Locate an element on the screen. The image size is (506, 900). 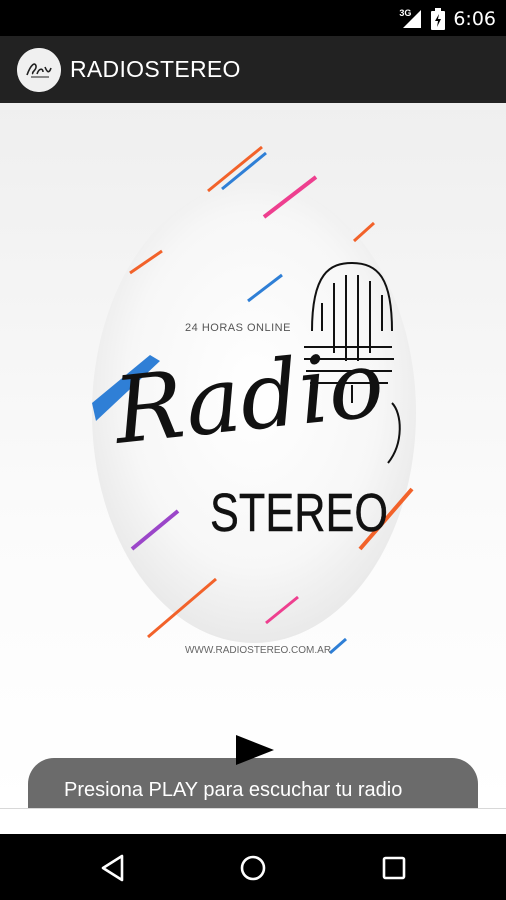
navigation-bar is located at coordinates (253, 867).